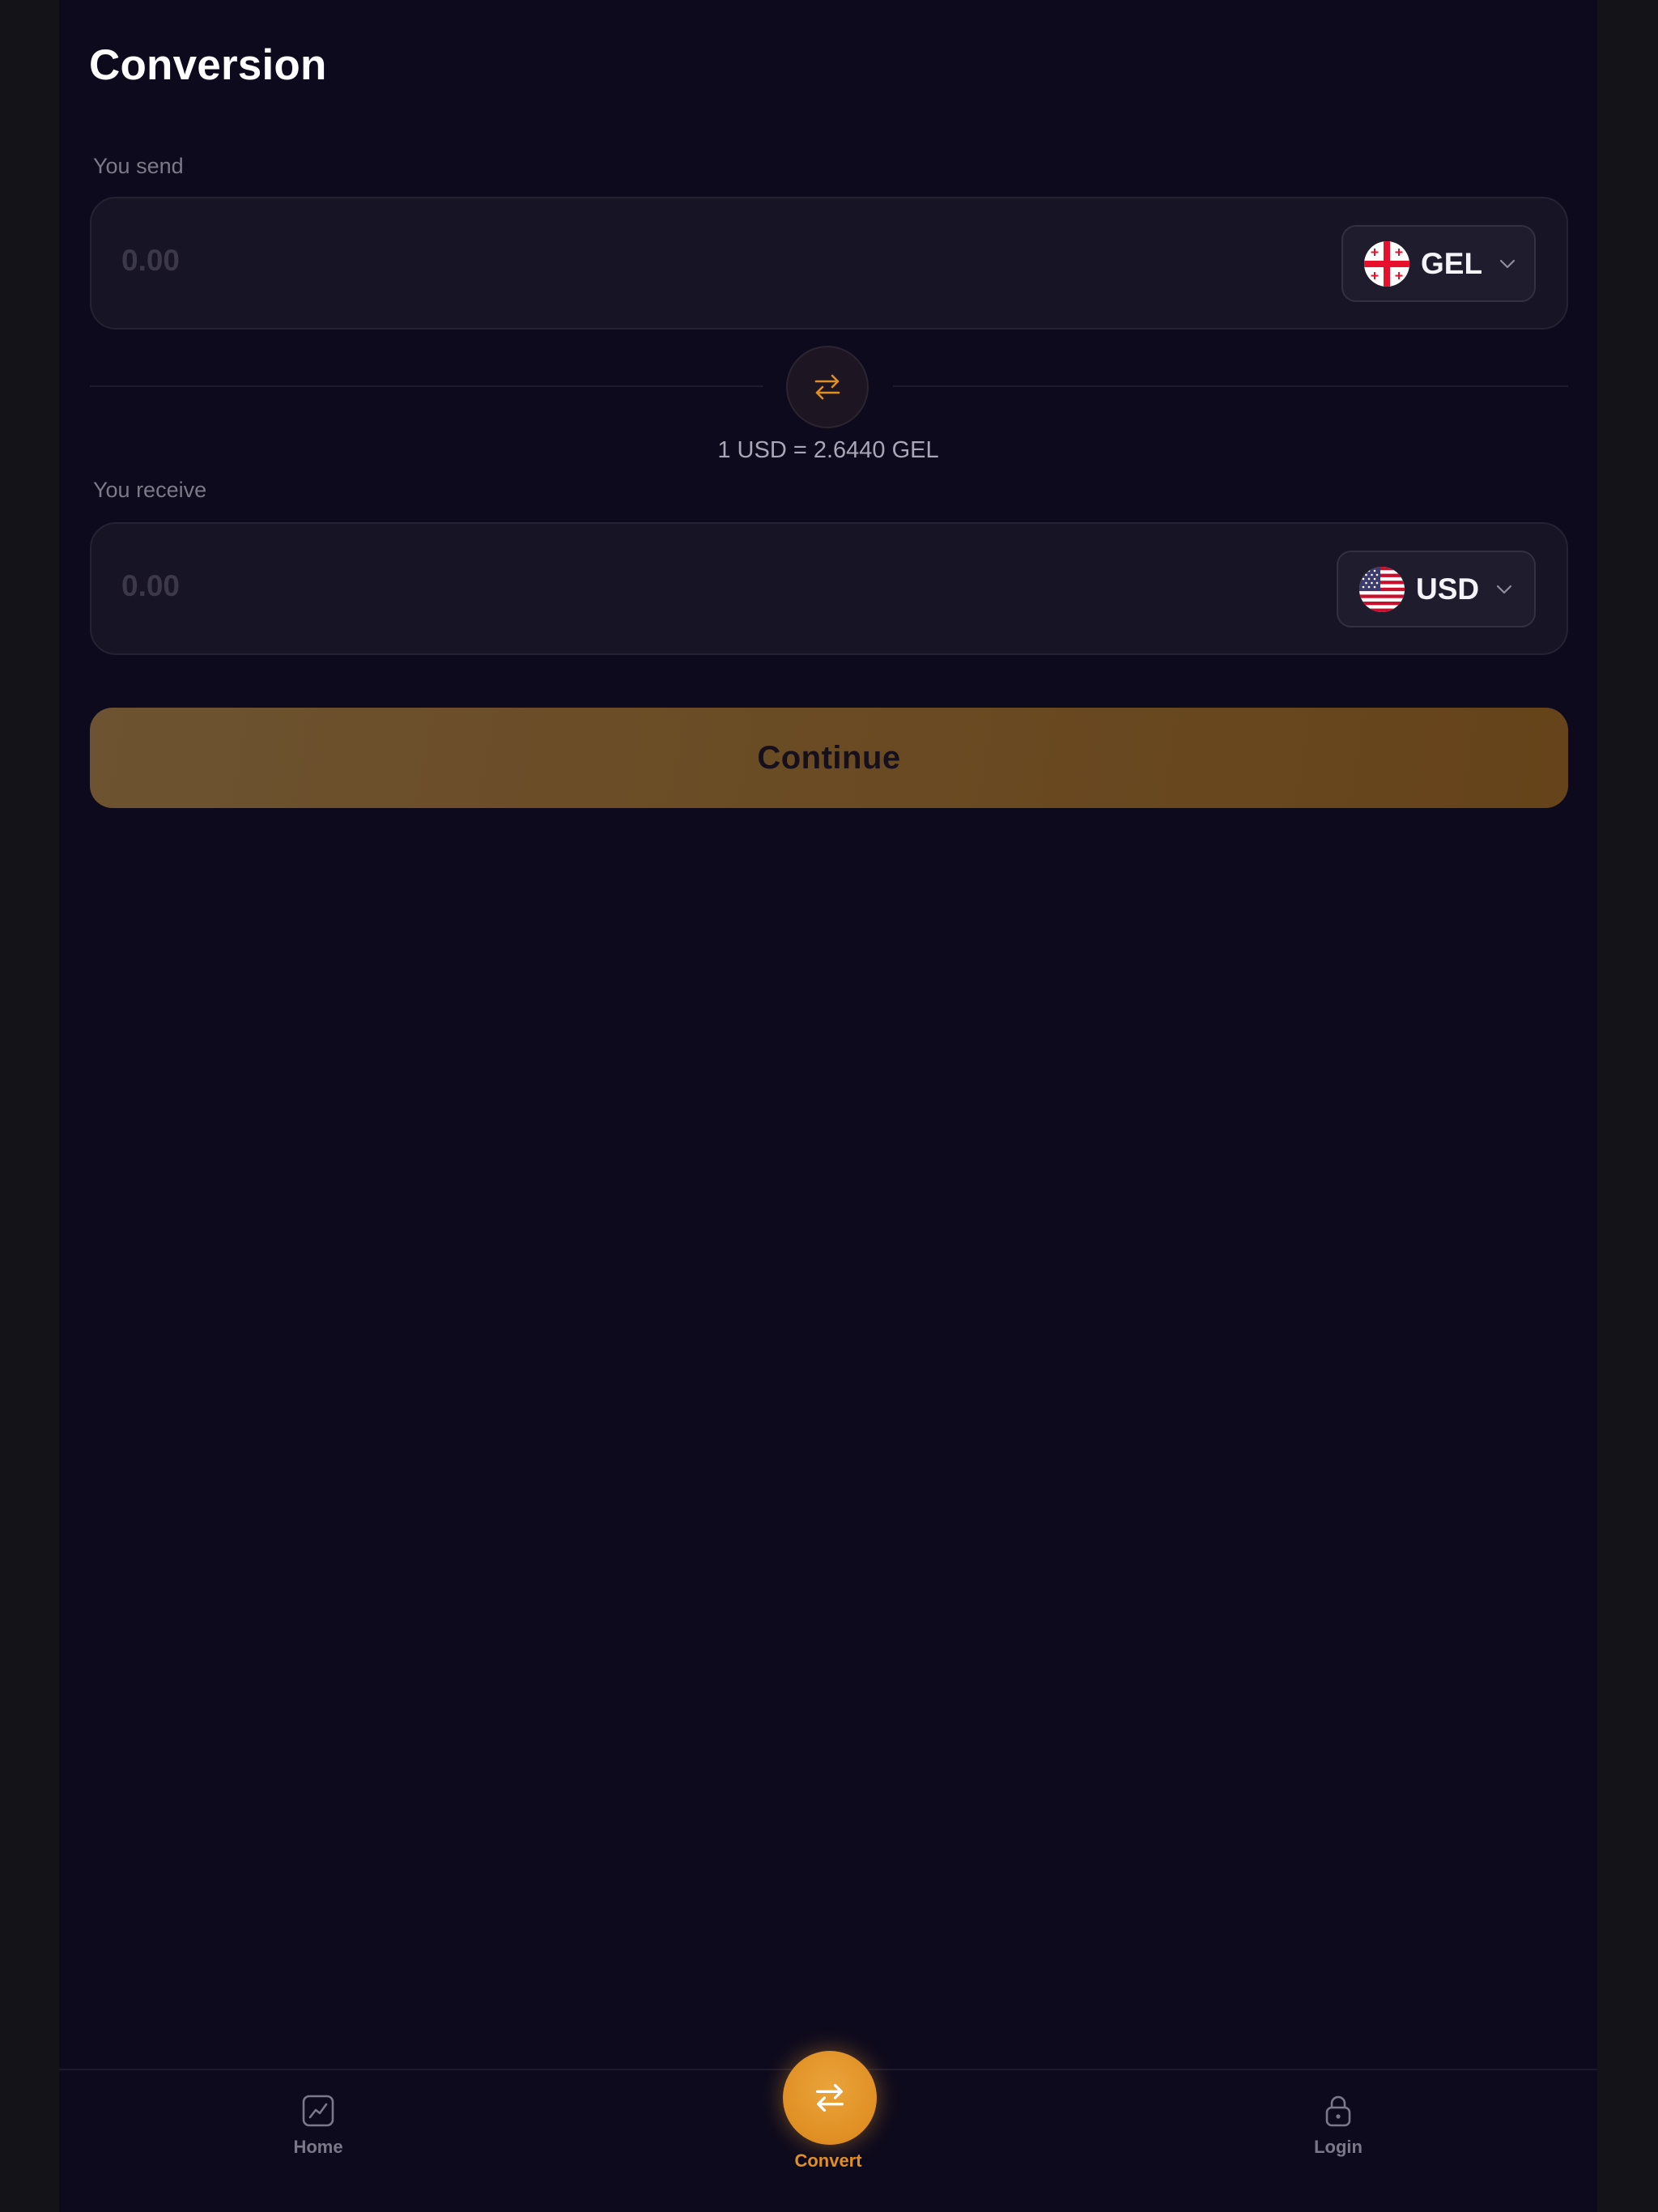  I want to click on nav-home: Home, so click(318, 2126).